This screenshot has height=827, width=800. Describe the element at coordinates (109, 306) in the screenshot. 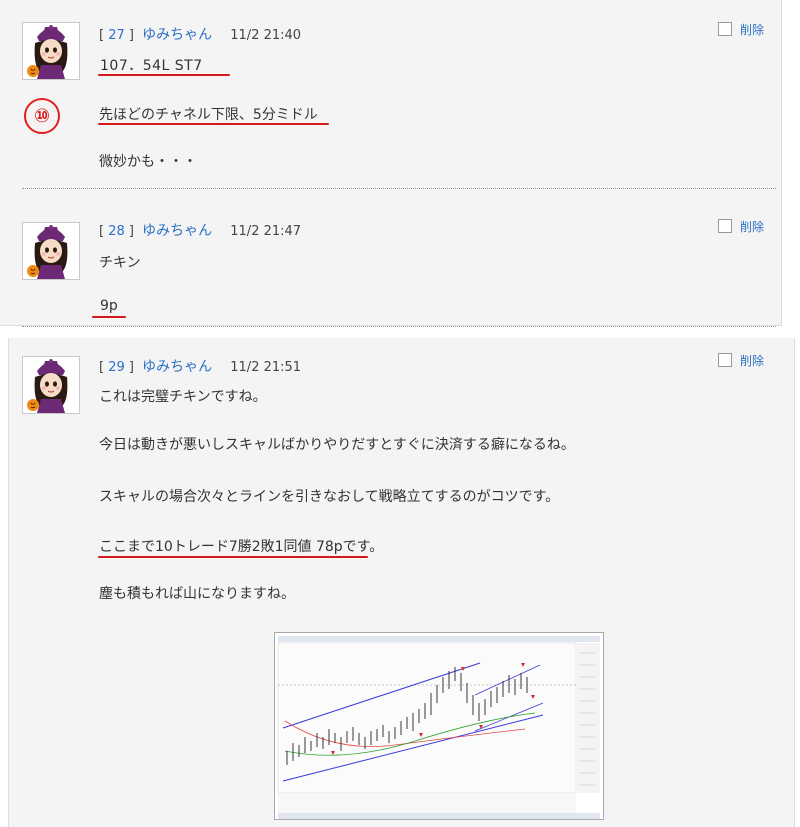

I see `comment-line: 9p` at that location.